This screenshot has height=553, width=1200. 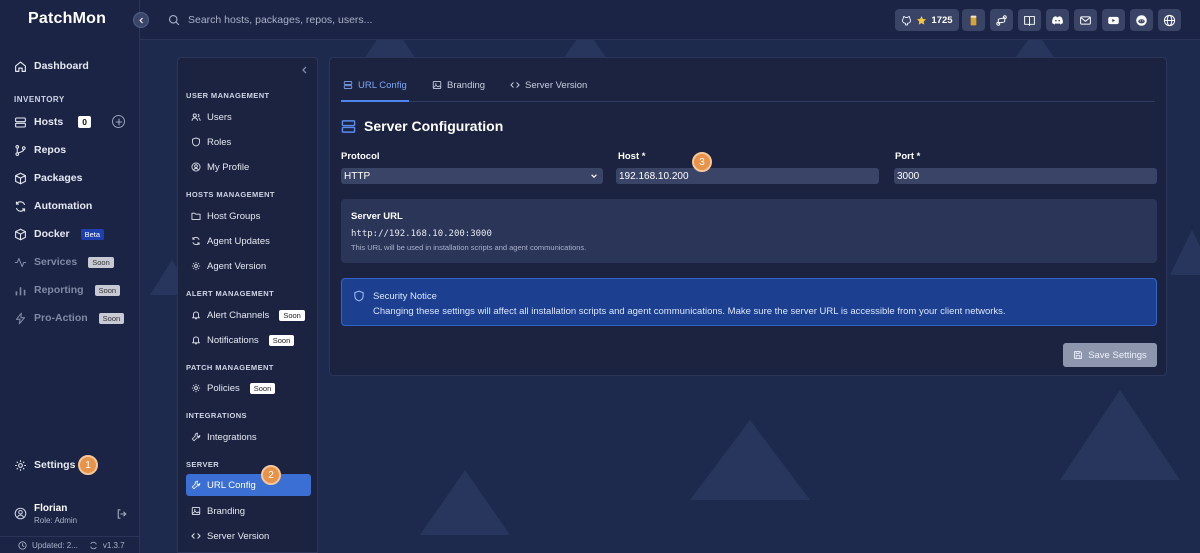 What do you see at coordinates (305, 70) in the screenshot?
I see `chevron-left-icon` at bounding box center [305, 70].